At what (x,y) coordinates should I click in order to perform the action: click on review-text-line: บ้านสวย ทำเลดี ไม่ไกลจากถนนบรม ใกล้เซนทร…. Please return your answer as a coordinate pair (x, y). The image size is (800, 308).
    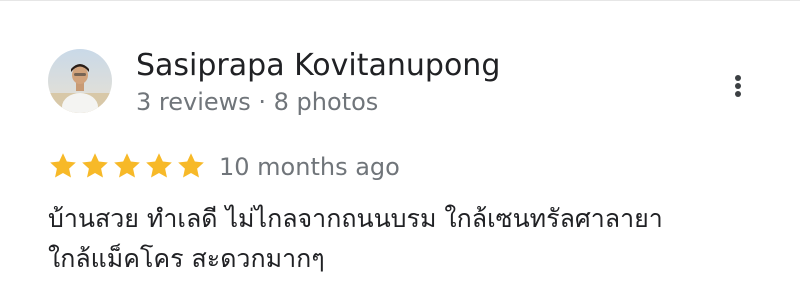
    Looking at the image, I should click on (355, 218).